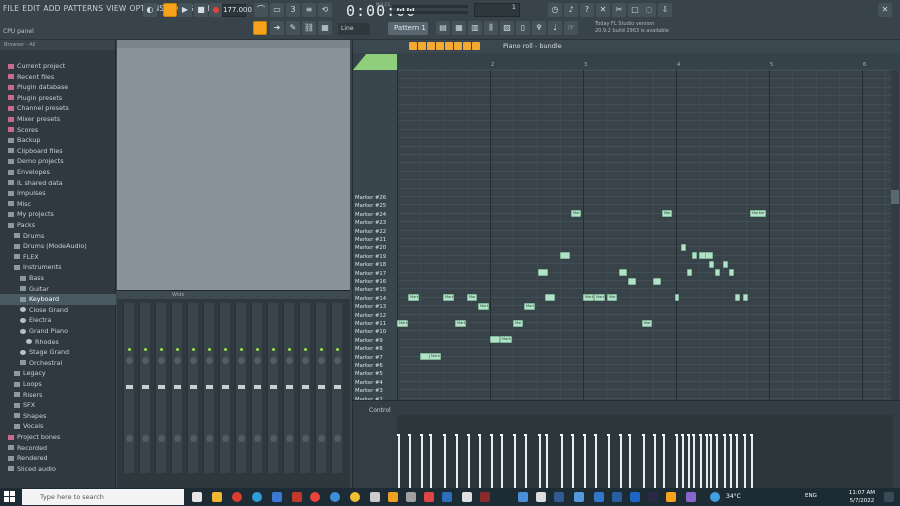 This screenshot has height=506, width=900. I want to click on mic-record-icon: ♩, so click(555, 28).